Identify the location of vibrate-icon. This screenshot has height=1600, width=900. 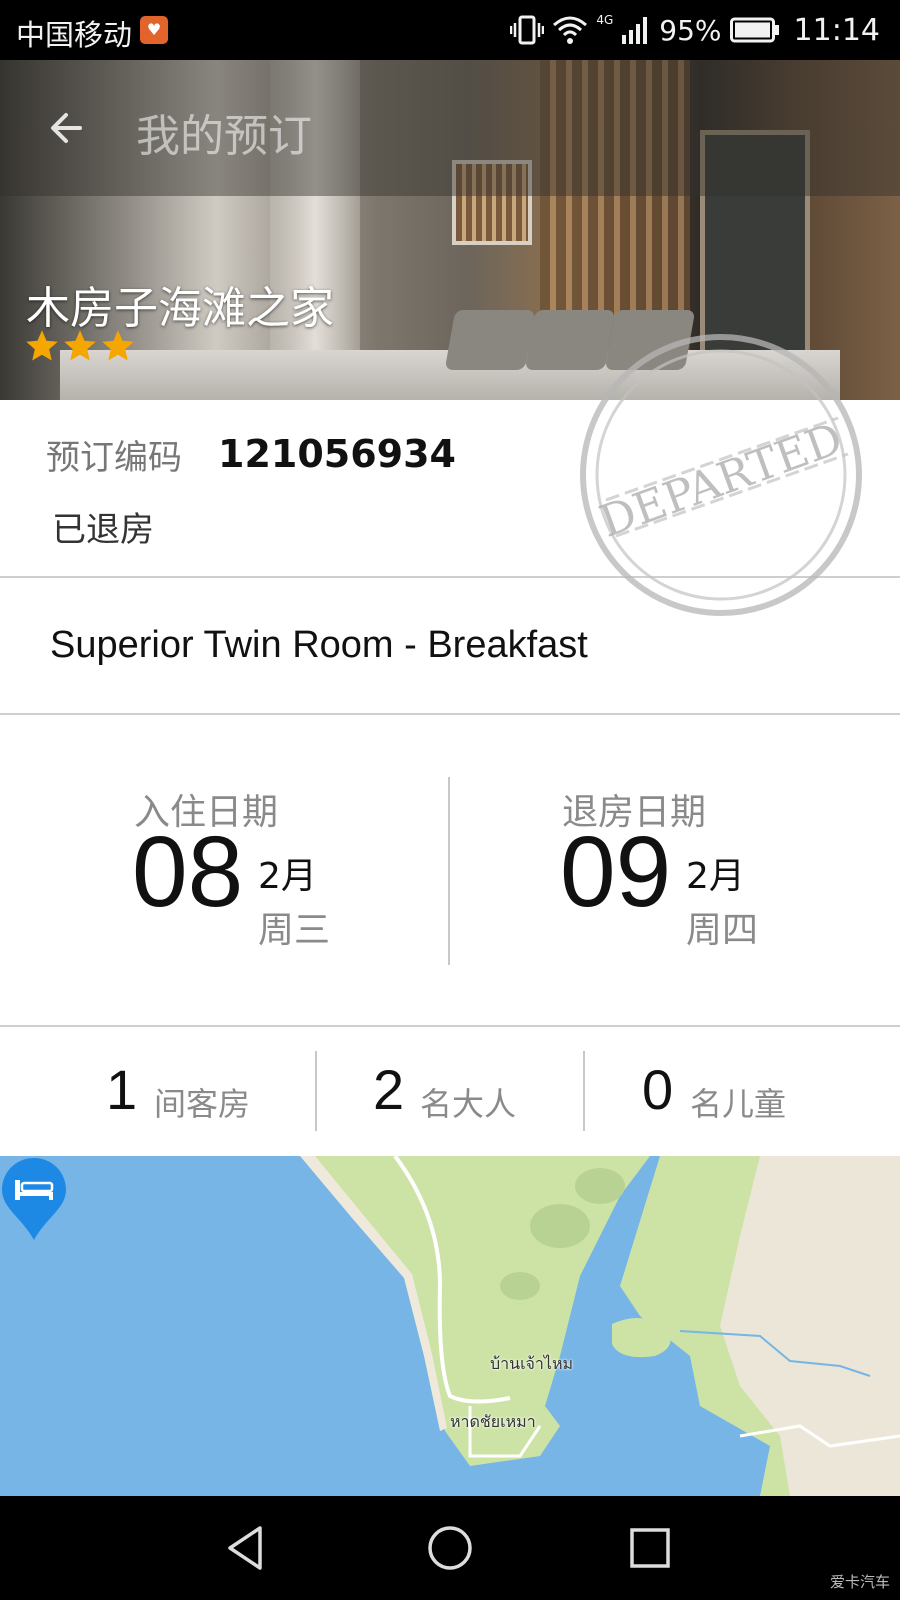
(527, 30).